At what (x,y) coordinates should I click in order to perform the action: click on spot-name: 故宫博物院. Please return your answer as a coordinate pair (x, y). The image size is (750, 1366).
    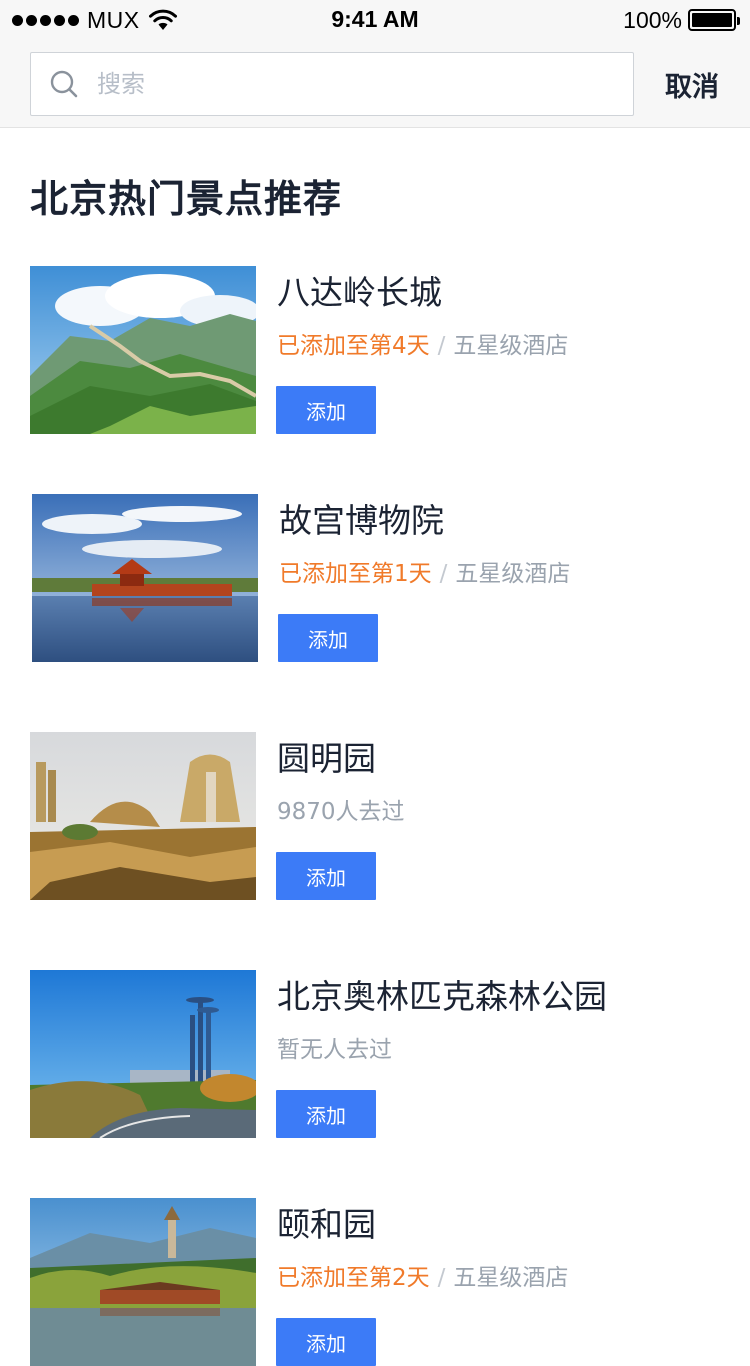
    Looking at the image, I should click on (361, 520).